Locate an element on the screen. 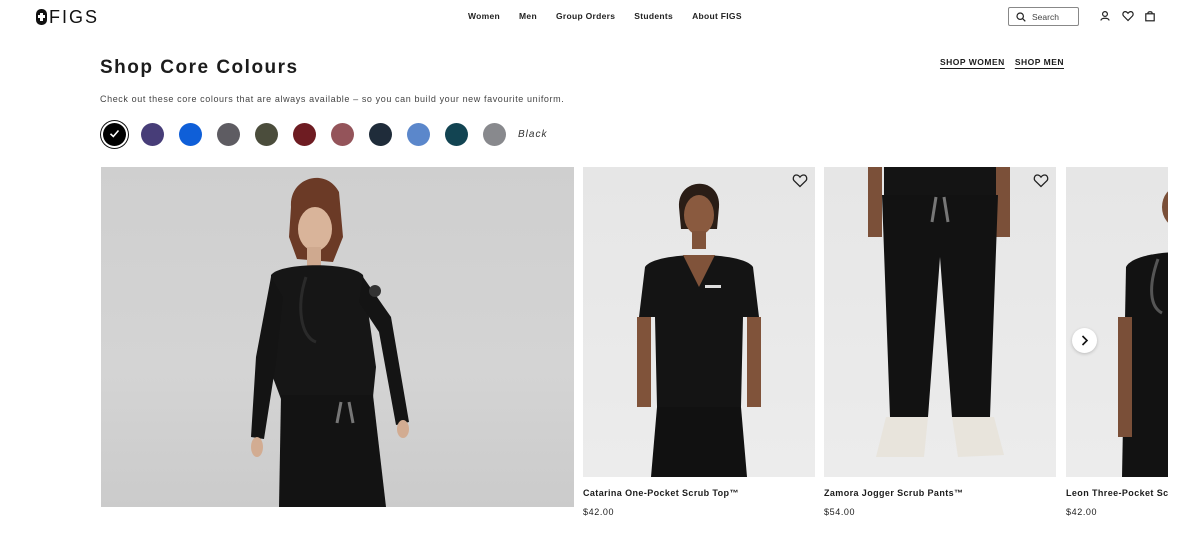  nav-item-women: Women is located at coordinates (484, 16).